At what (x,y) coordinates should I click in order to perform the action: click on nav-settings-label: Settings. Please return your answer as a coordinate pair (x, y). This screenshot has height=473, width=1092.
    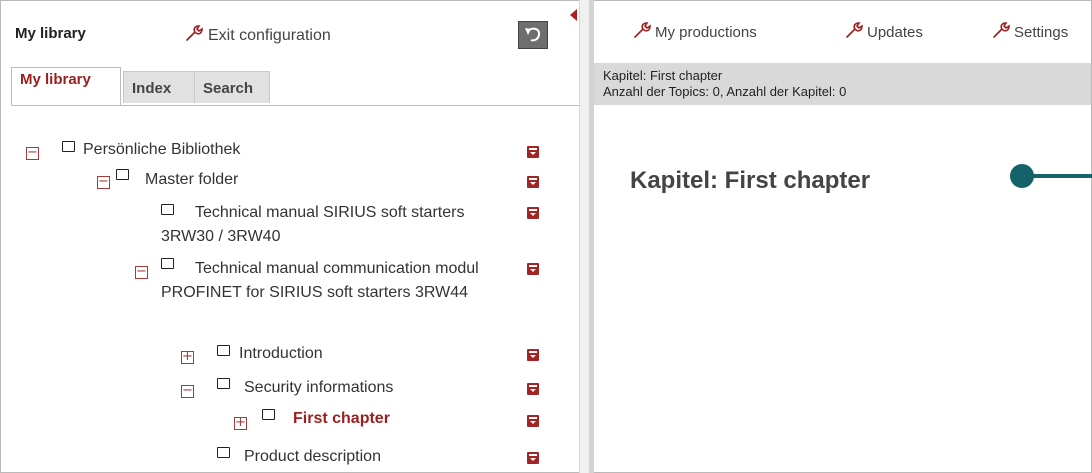
    Looking at the image, I should click on (1041, 32).